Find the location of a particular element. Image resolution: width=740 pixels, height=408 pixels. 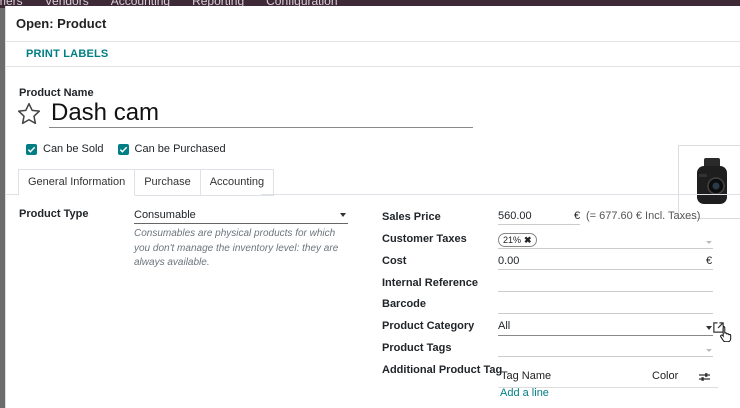

customer-taxes-underline is located at coordinates (605, 248).